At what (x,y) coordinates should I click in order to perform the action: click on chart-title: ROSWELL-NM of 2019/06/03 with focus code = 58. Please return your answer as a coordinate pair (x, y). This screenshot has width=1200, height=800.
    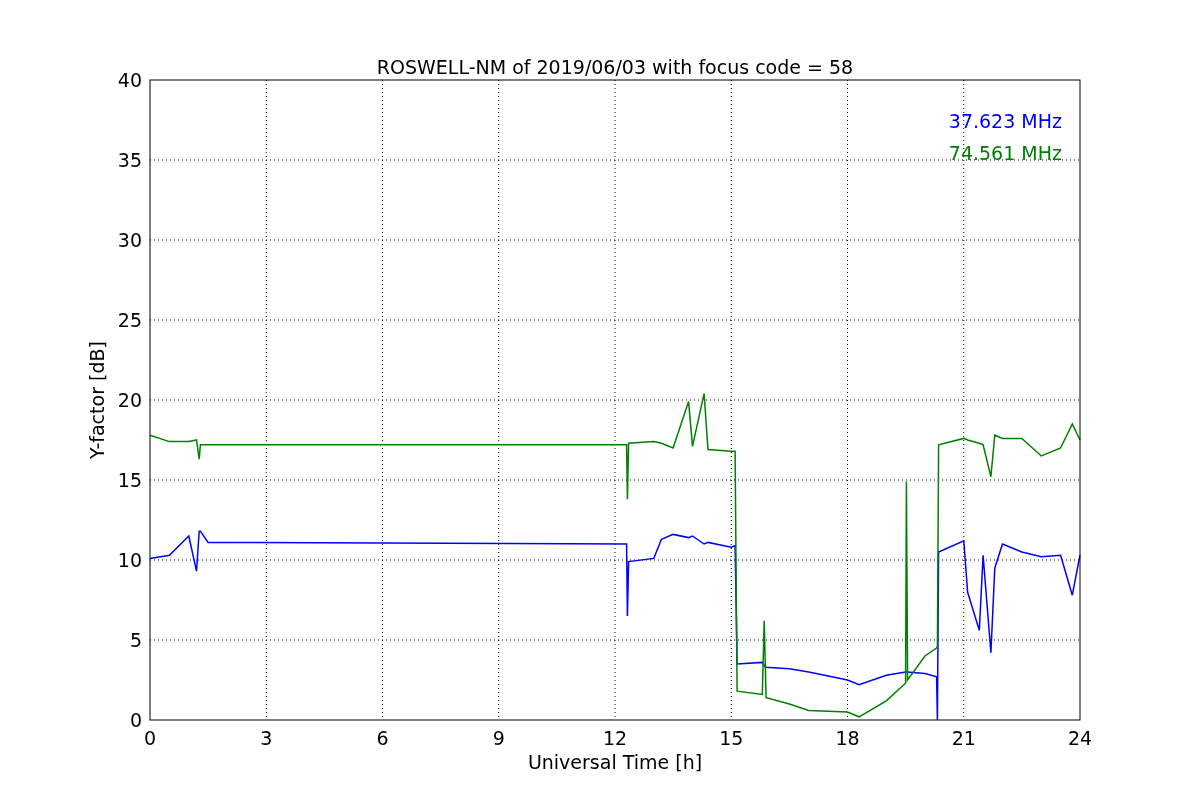
    Looking at the image, I should click on (615, 67).